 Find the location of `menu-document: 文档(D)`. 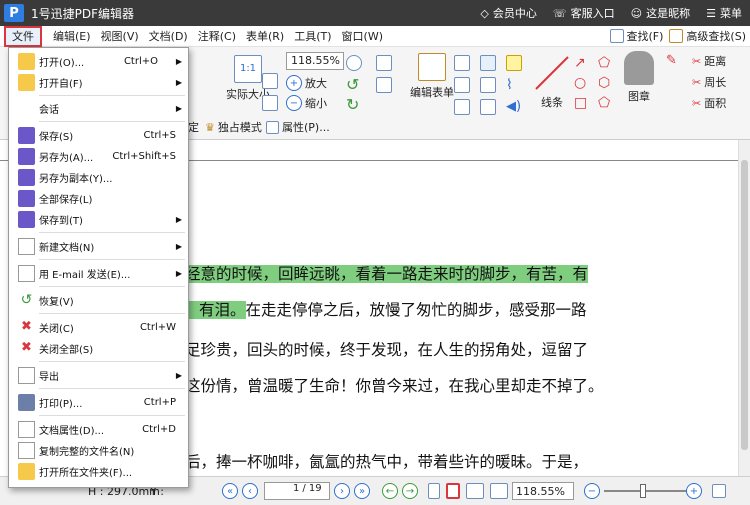

menu-document: 文档(D) is located at coordinates (168, 36).